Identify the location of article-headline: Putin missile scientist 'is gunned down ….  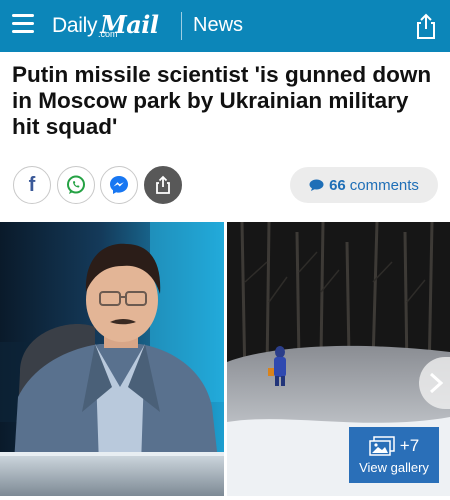
(222, 100).